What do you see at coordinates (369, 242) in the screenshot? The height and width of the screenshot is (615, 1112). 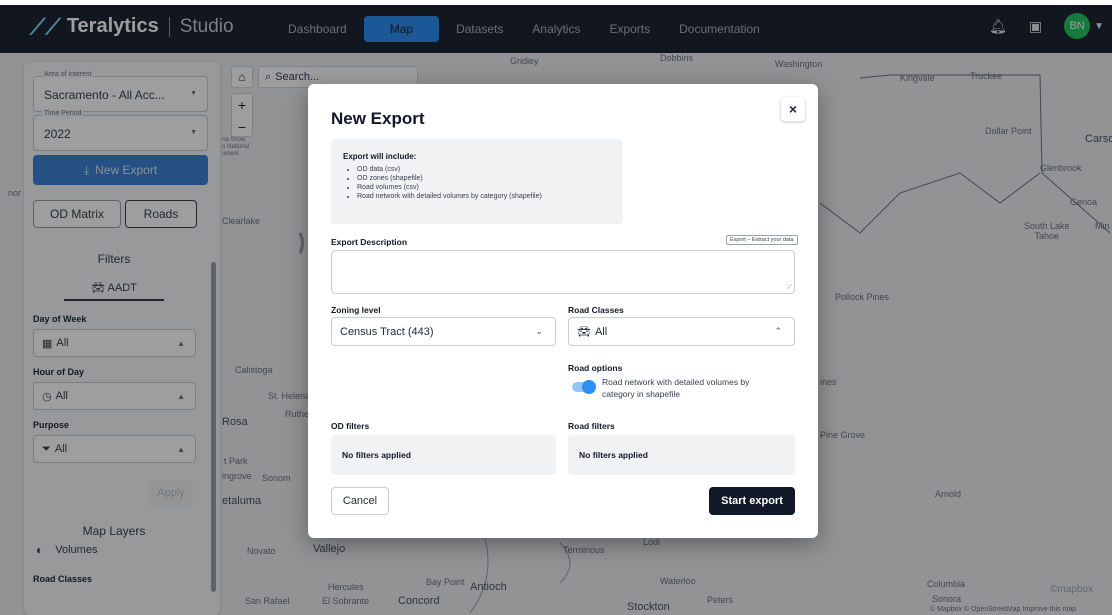 I see `description-label: Export Description` at bounding box center [369, 242].